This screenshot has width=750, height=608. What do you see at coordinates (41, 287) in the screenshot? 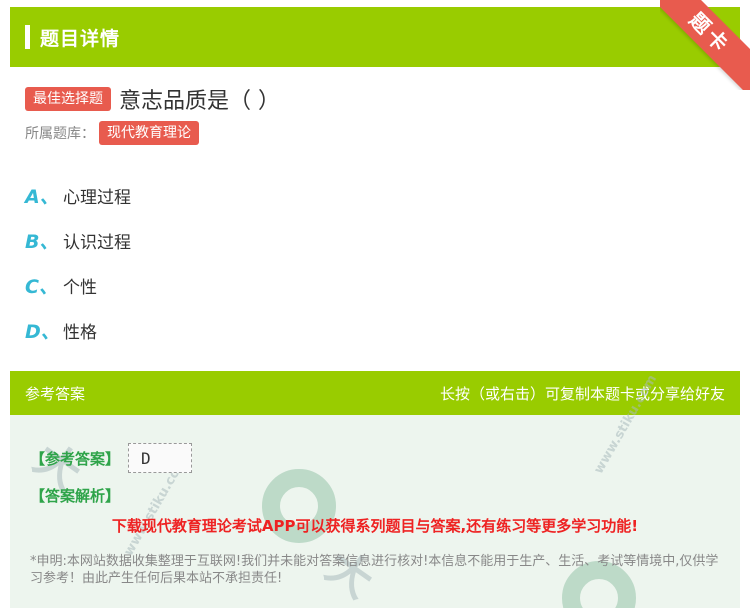
I see `option-letter: C、` at bounding box center [41, 287].